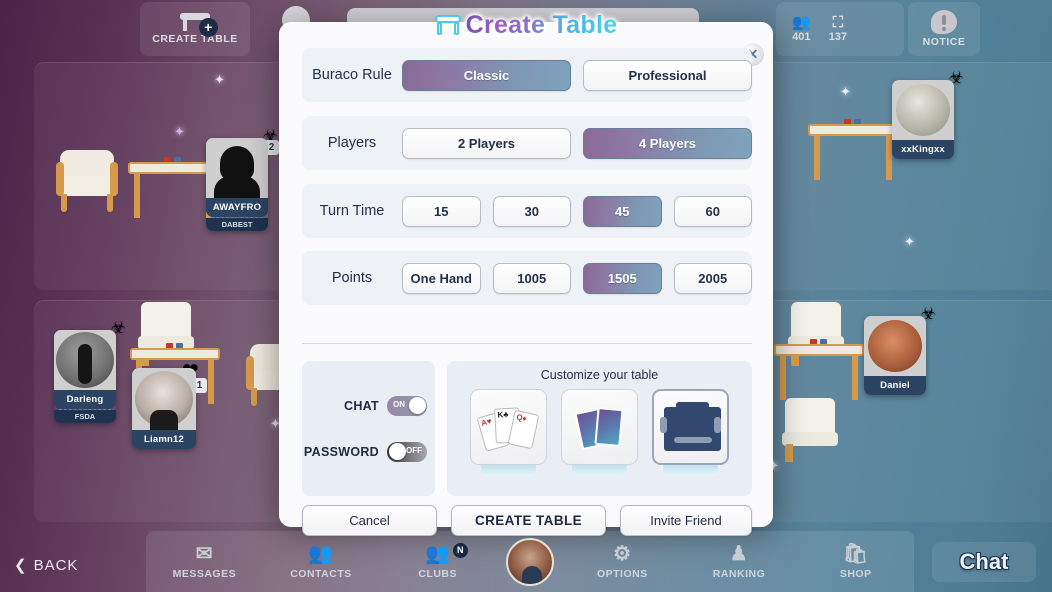  What do you see at coordinates (622, 211) in the screenshot?
I see `turn-time-45: 45` at bounding box center [622, 211].